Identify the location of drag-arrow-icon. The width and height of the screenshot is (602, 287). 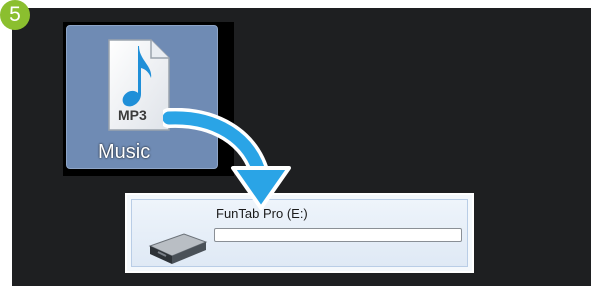
(227, 159).